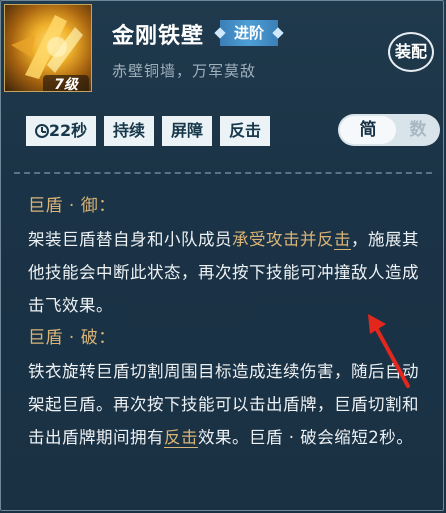 This screenshot has width=446, height=513. I want to click on toggle-simple: 简, so click(368, 130).